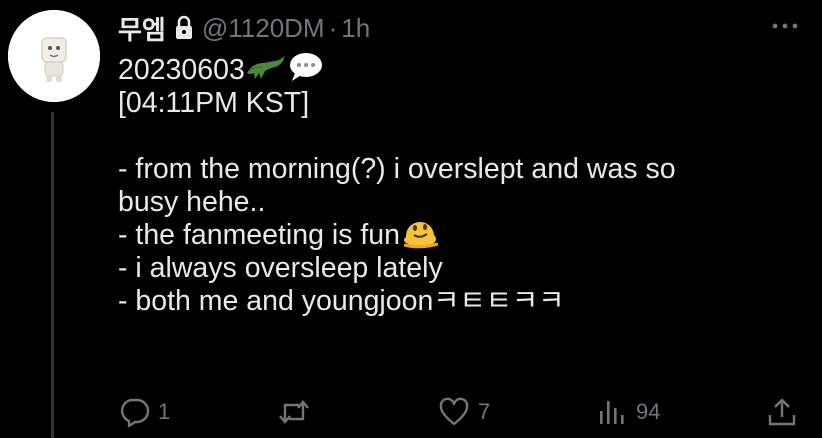  Describe the element at coordinates (263, 28) in the screenshot. I see `handle: @1120DM` at that location.